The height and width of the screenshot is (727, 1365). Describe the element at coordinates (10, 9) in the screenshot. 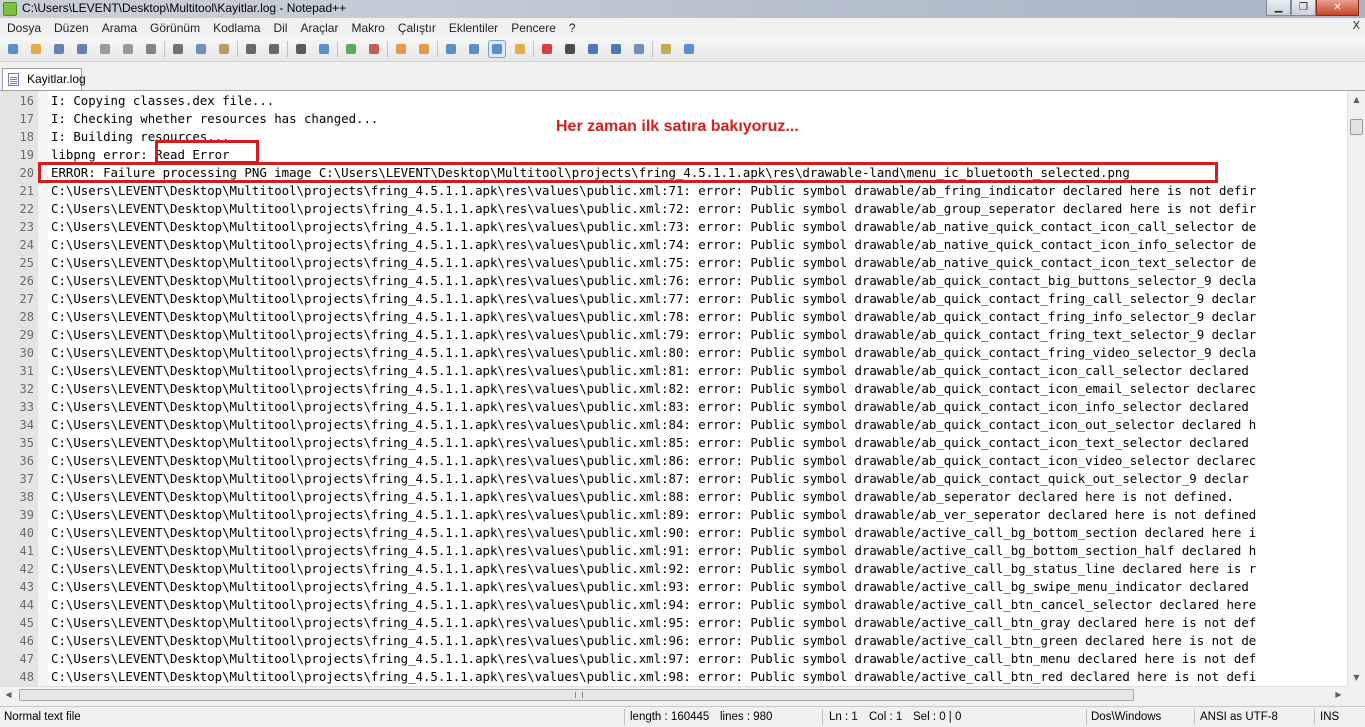

I see `notepad-plus-plus-icon` at that location.